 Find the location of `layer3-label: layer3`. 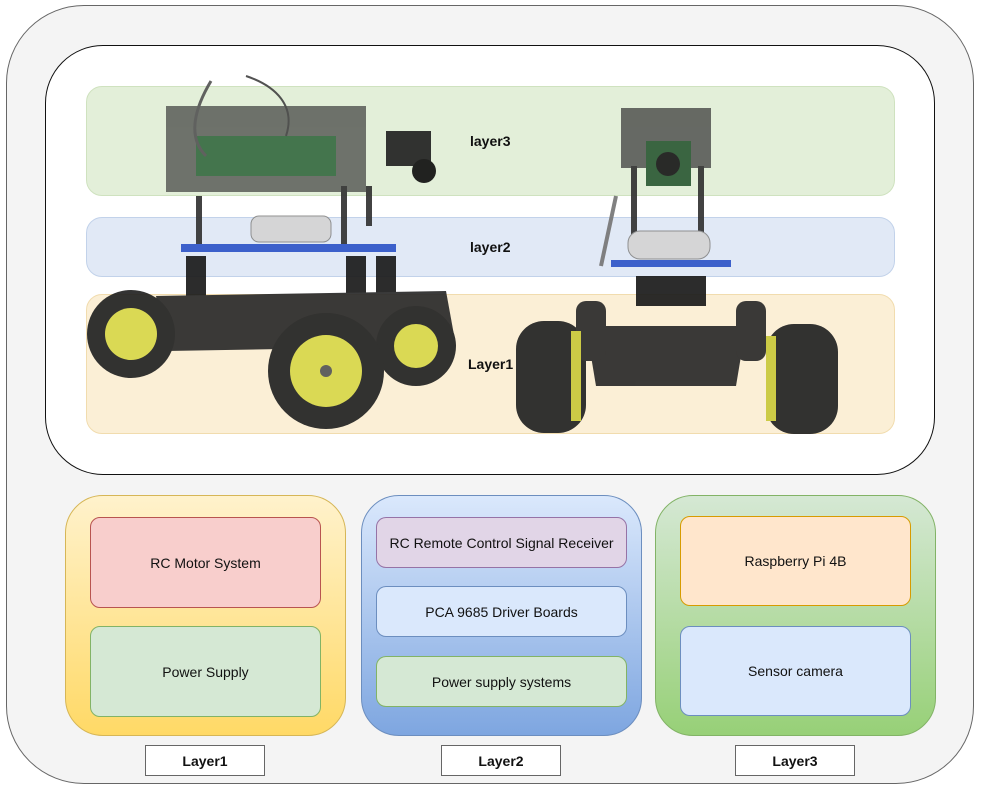

layer3-label: layer3 is located at coordinates (490, 141).